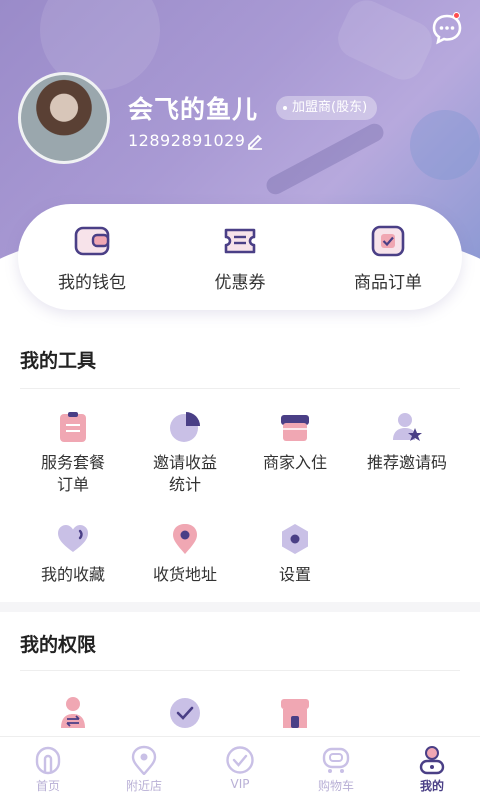  I want to click on tab-label: 首页, so click(47, 786).